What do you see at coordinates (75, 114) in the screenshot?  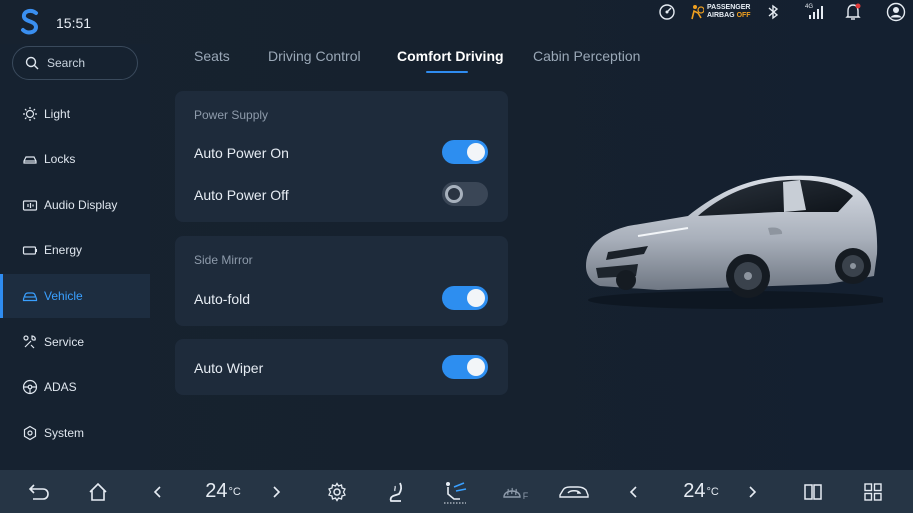 I see `sidebar-item-light: Light` at bounding box center [75, 114].